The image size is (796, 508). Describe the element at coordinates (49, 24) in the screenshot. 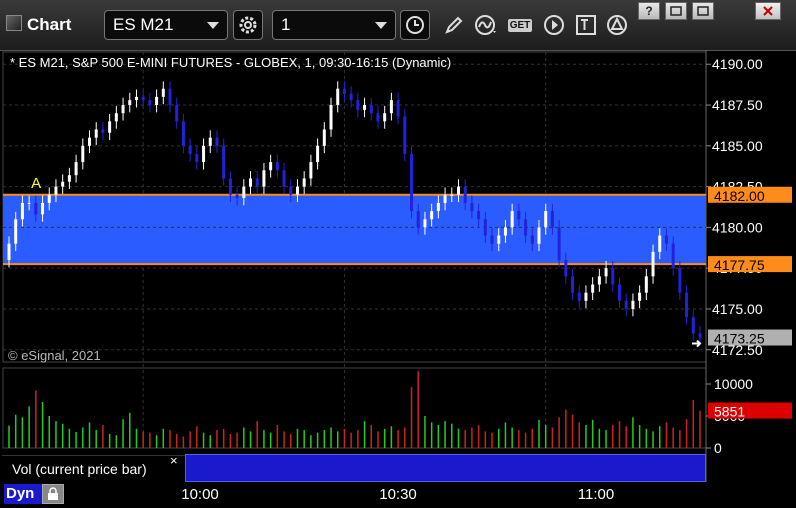

I see `window-title-text: Chart` at that location.